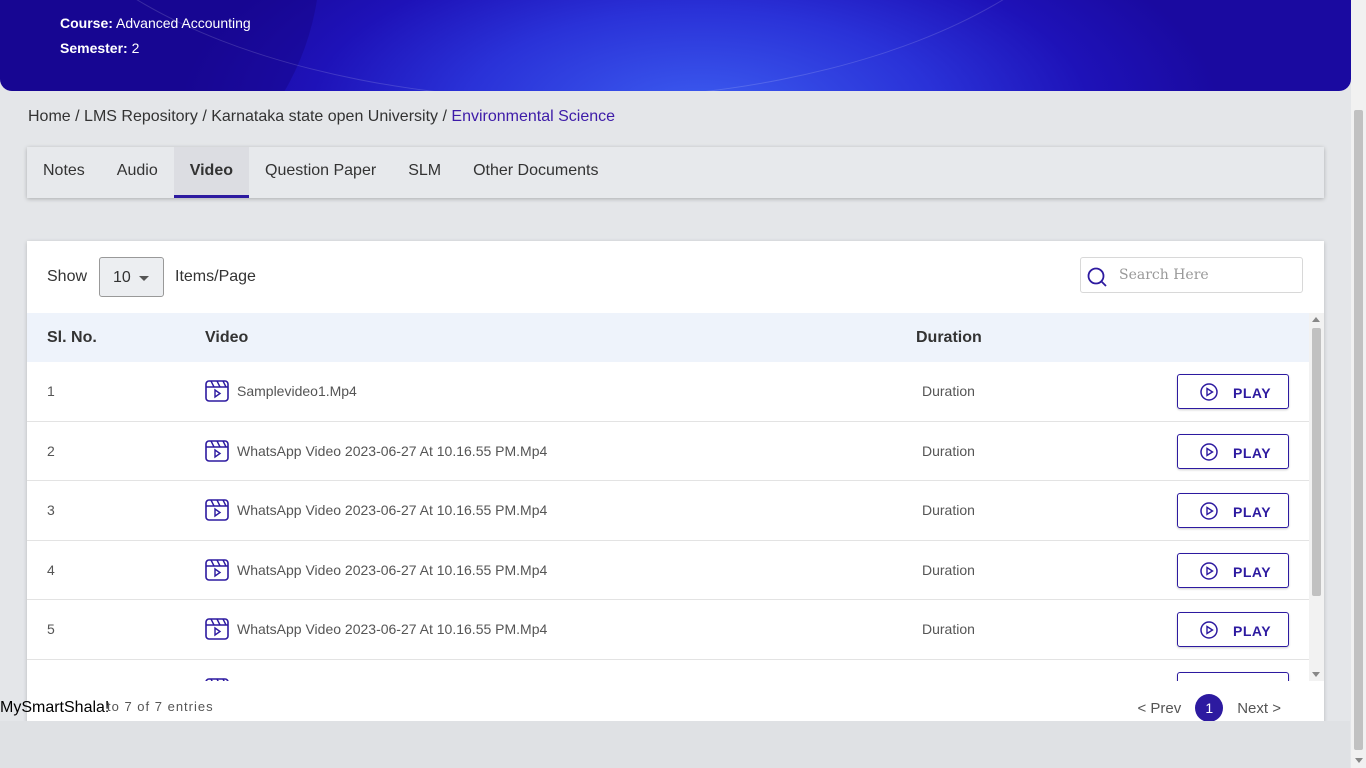  Describe the element at coordinates (1233, 676) in the screenshot. I see `play-button` at that location.